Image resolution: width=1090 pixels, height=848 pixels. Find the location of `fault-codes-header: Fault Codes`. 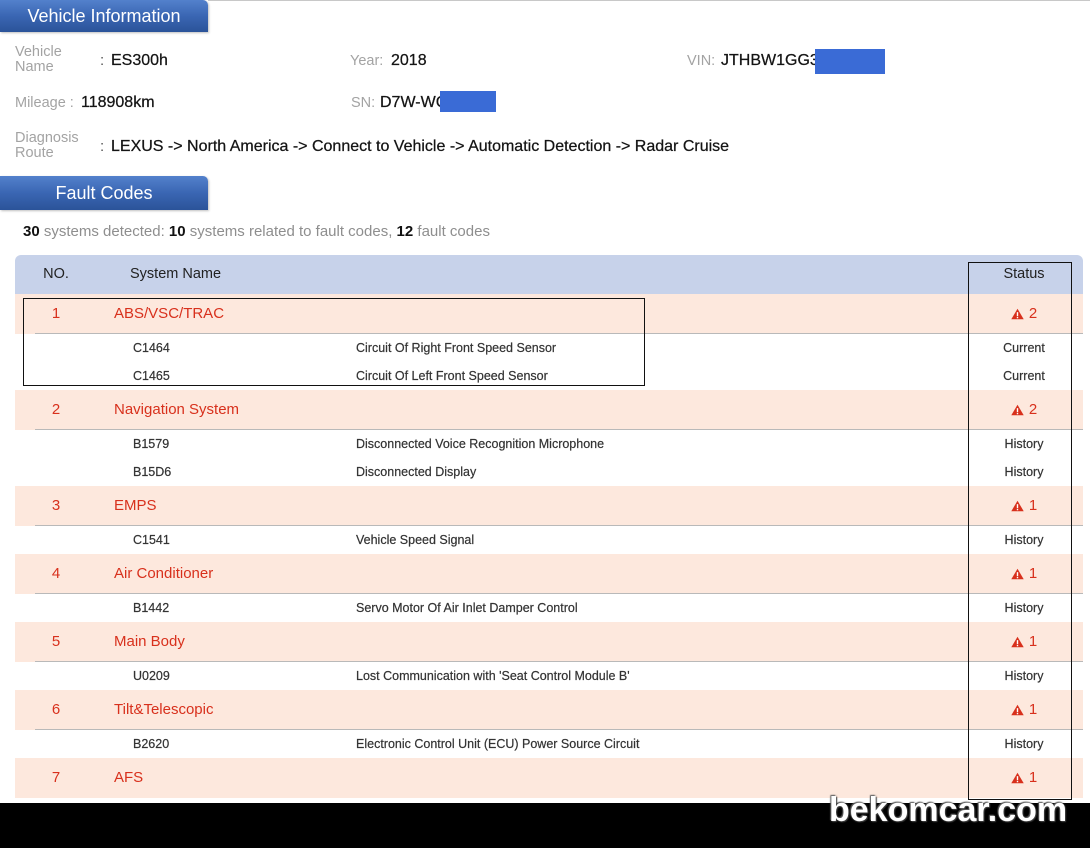

fault-codes-header: Fault Codes is located at coordinates (104, 193).